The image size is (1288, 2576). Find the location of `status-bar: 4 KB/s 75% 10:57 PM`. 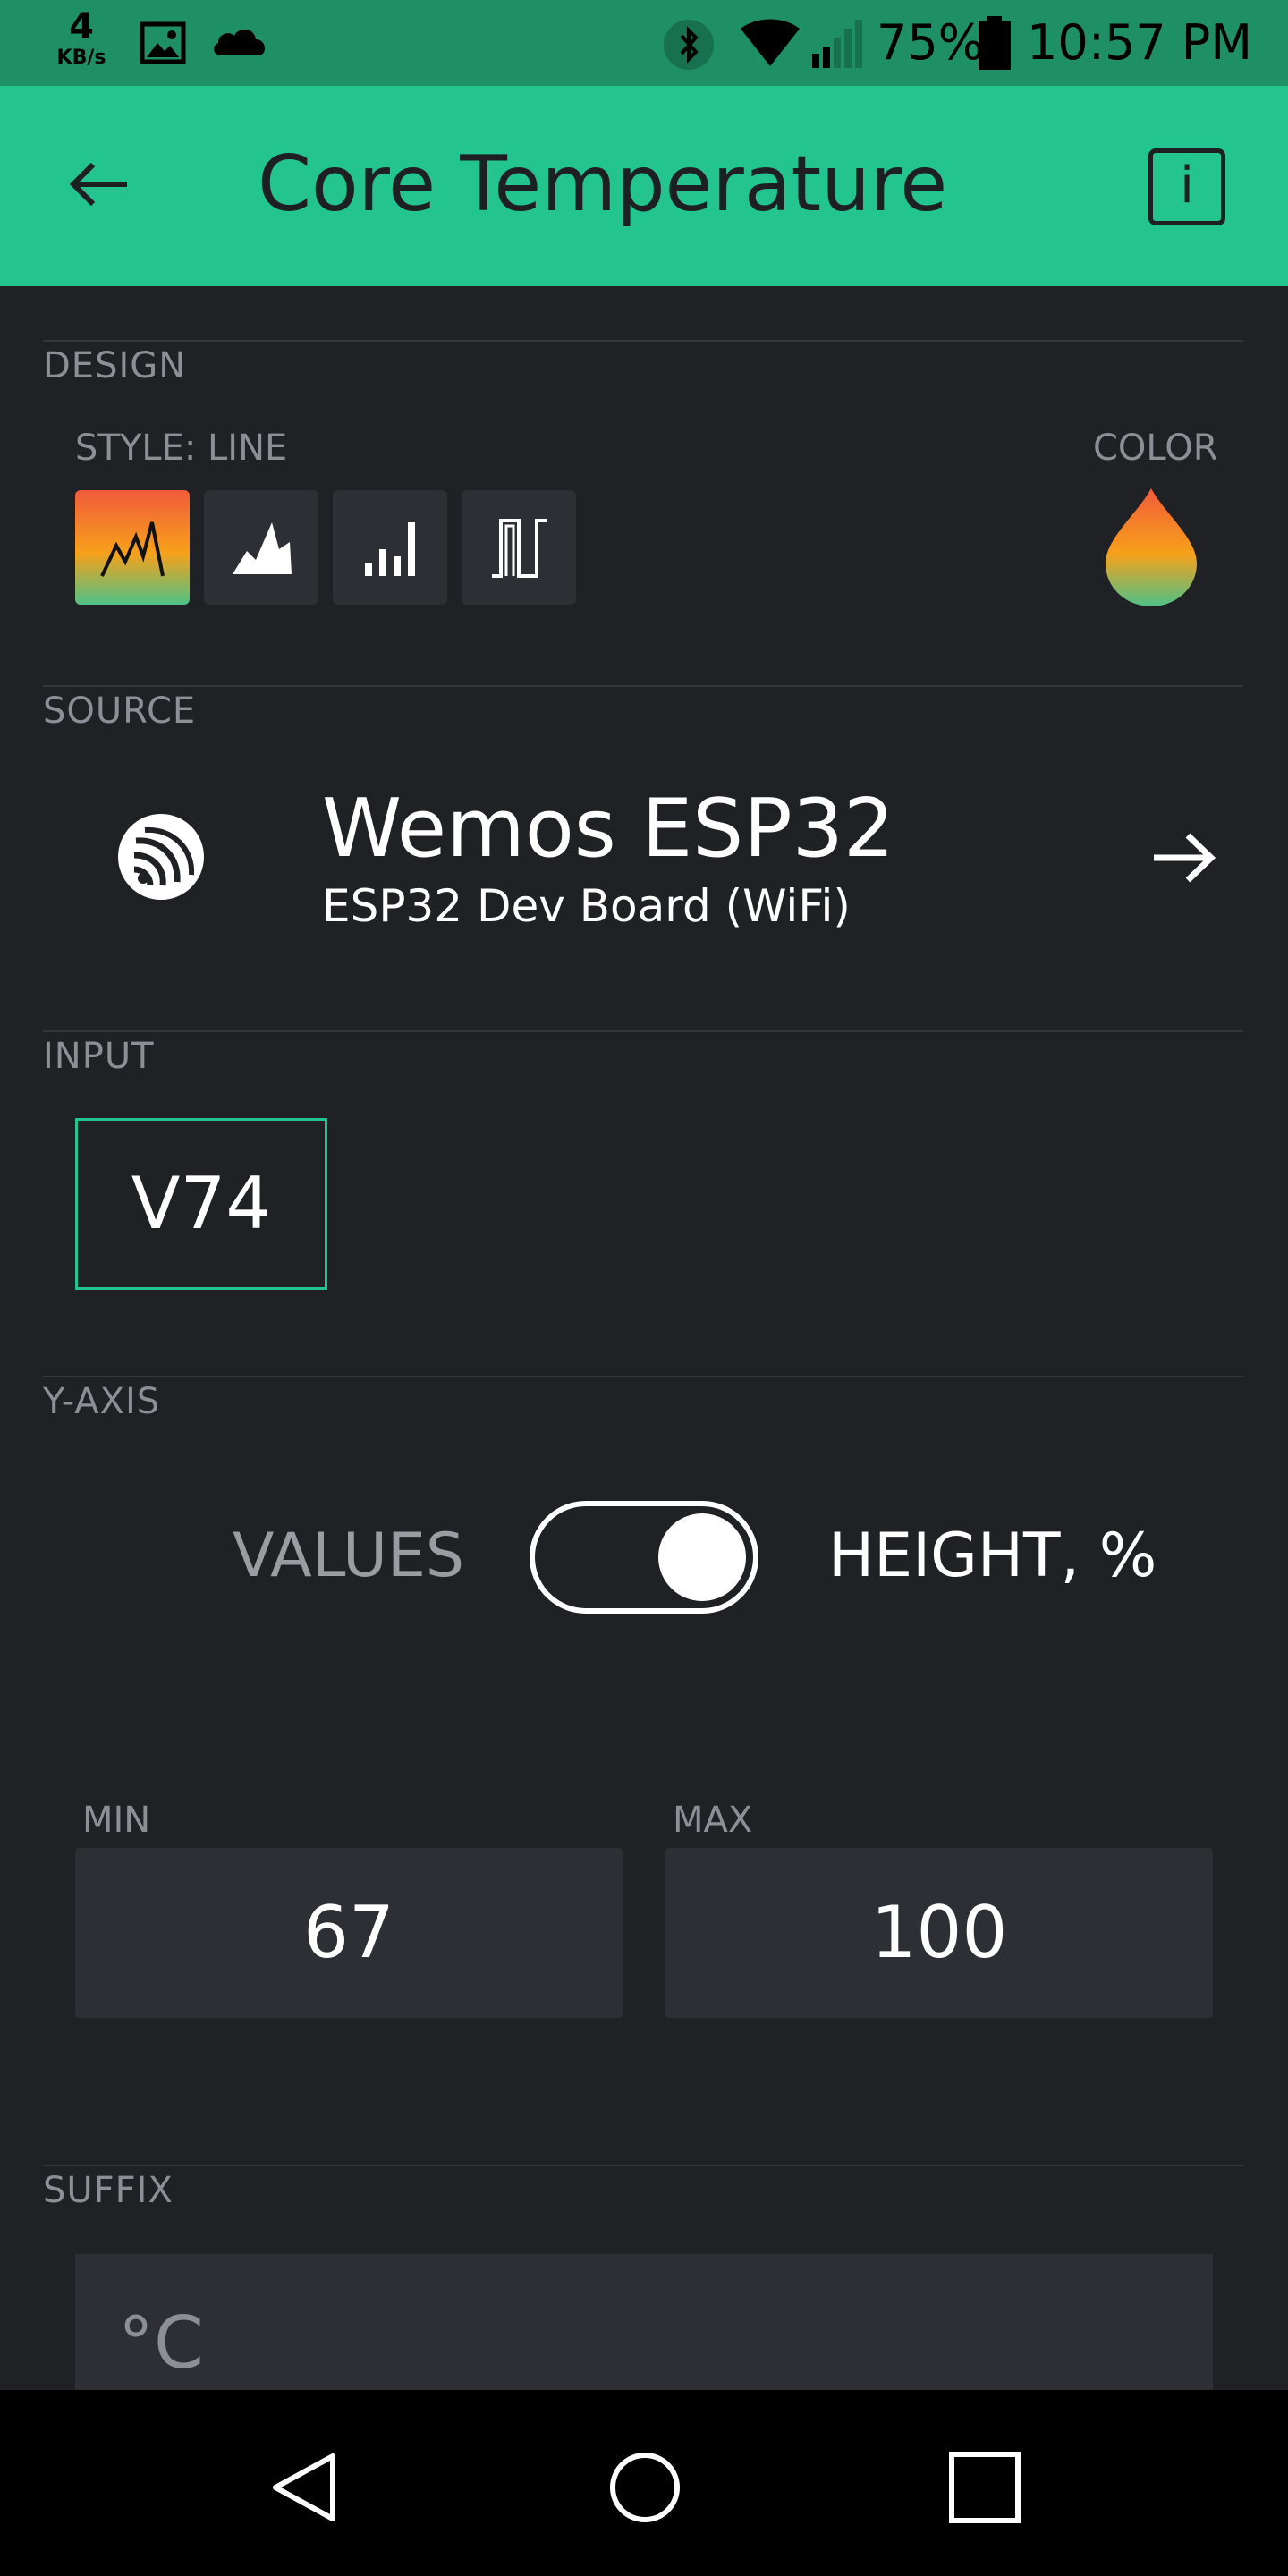

status-bar: 4 KB/s 75% 10:57 PM is located at coordinates (644, 43).